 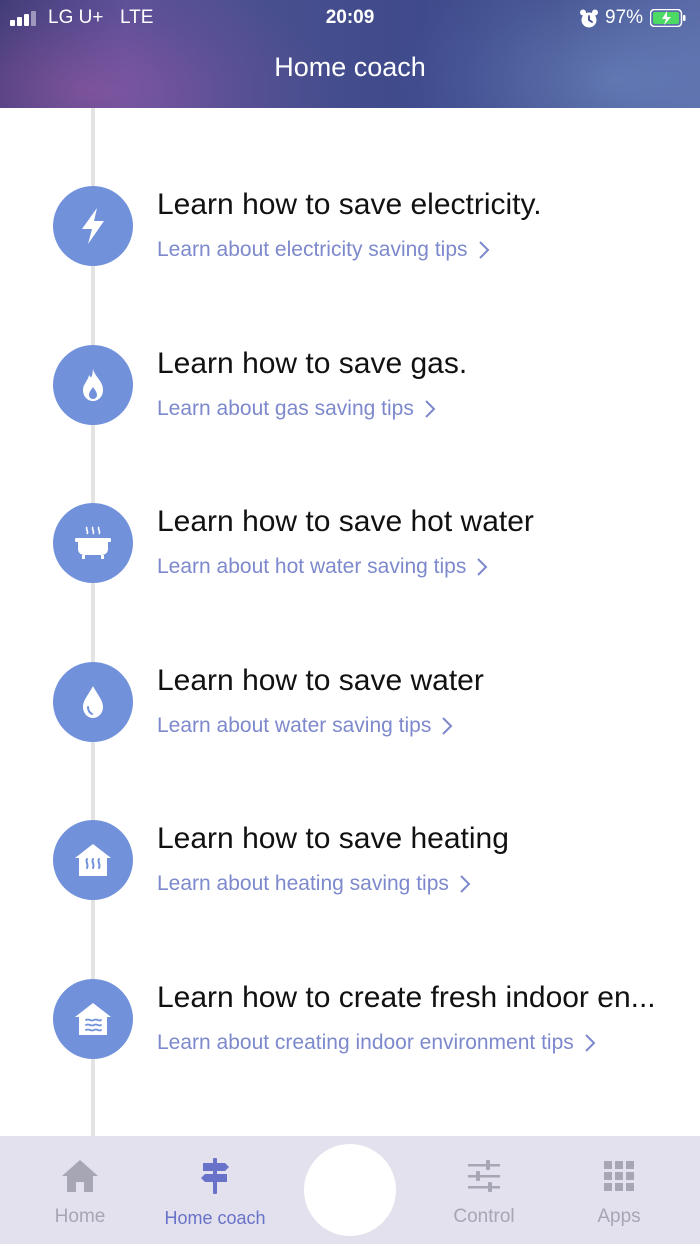 What do you see at coordinates (312, 566) in the screenshot?
I see `tip-link-label: Learn about hot water saving tips` at bounding box center [312, 566].